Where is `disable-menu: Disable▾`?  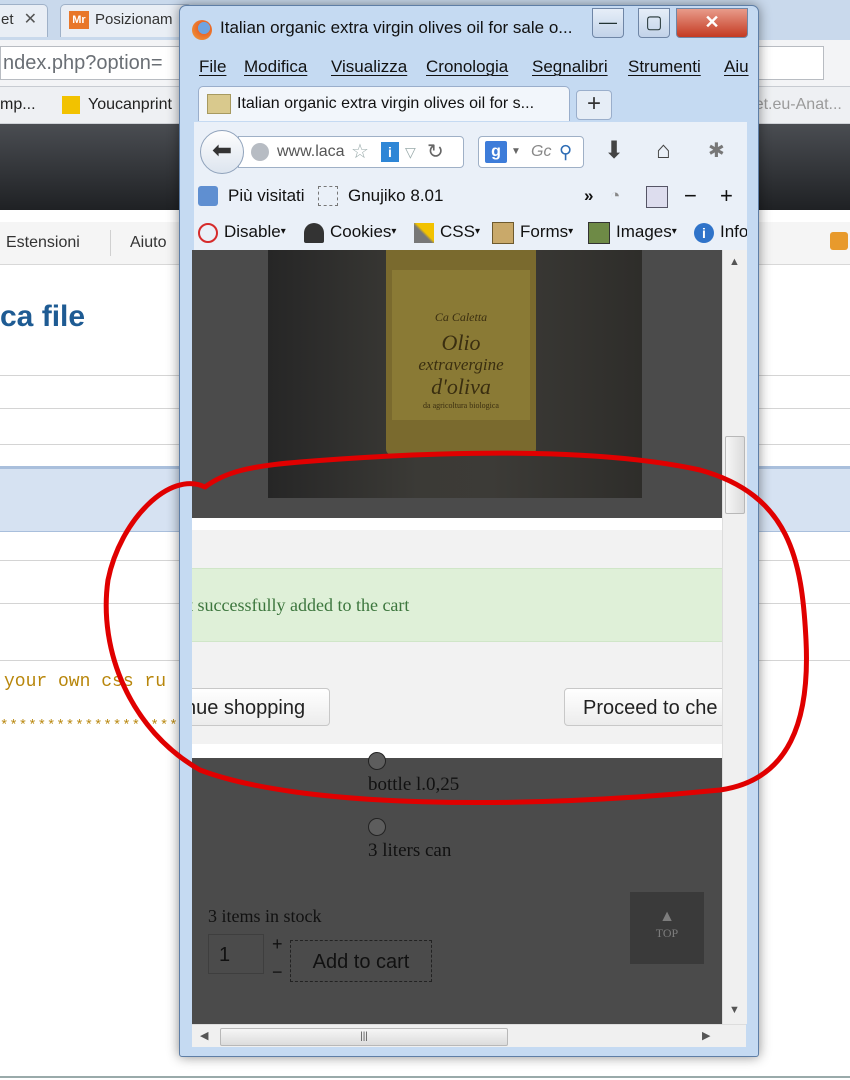
disable-menu: Disable▾ is located at coordinates (242, 232).